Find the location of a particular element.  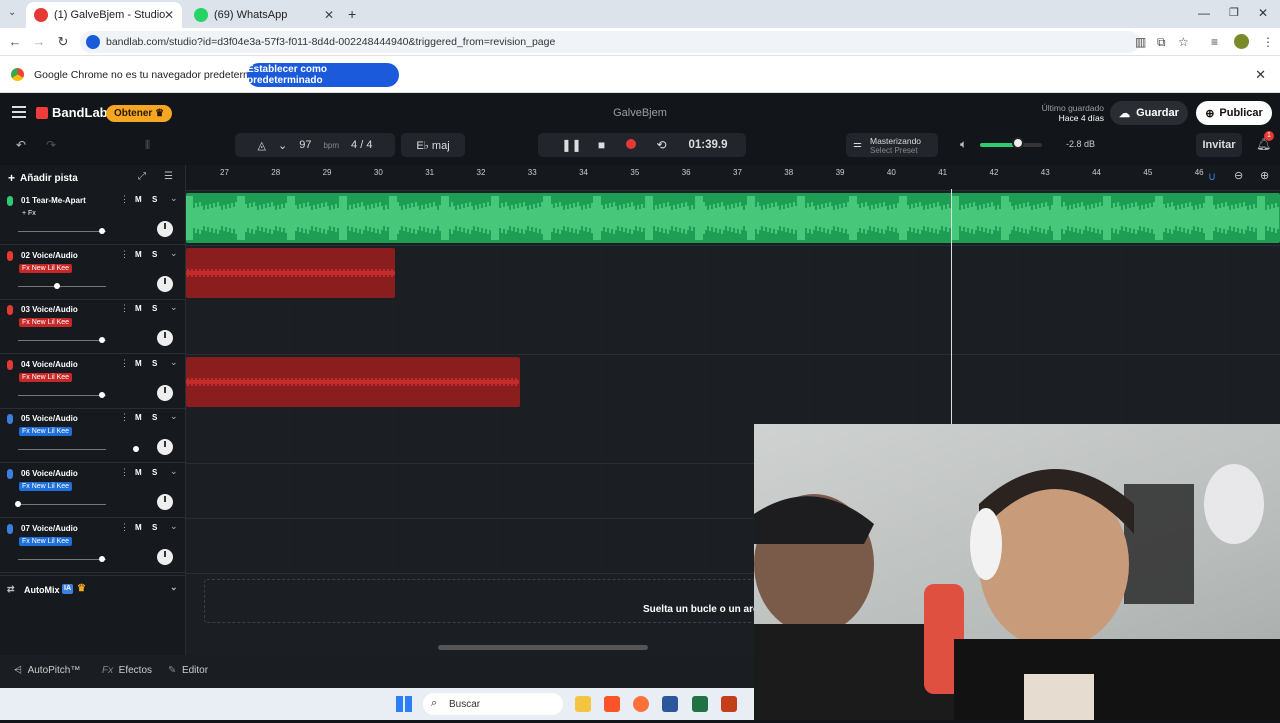

powerpoint-icon is located at coordinates (729, 704).